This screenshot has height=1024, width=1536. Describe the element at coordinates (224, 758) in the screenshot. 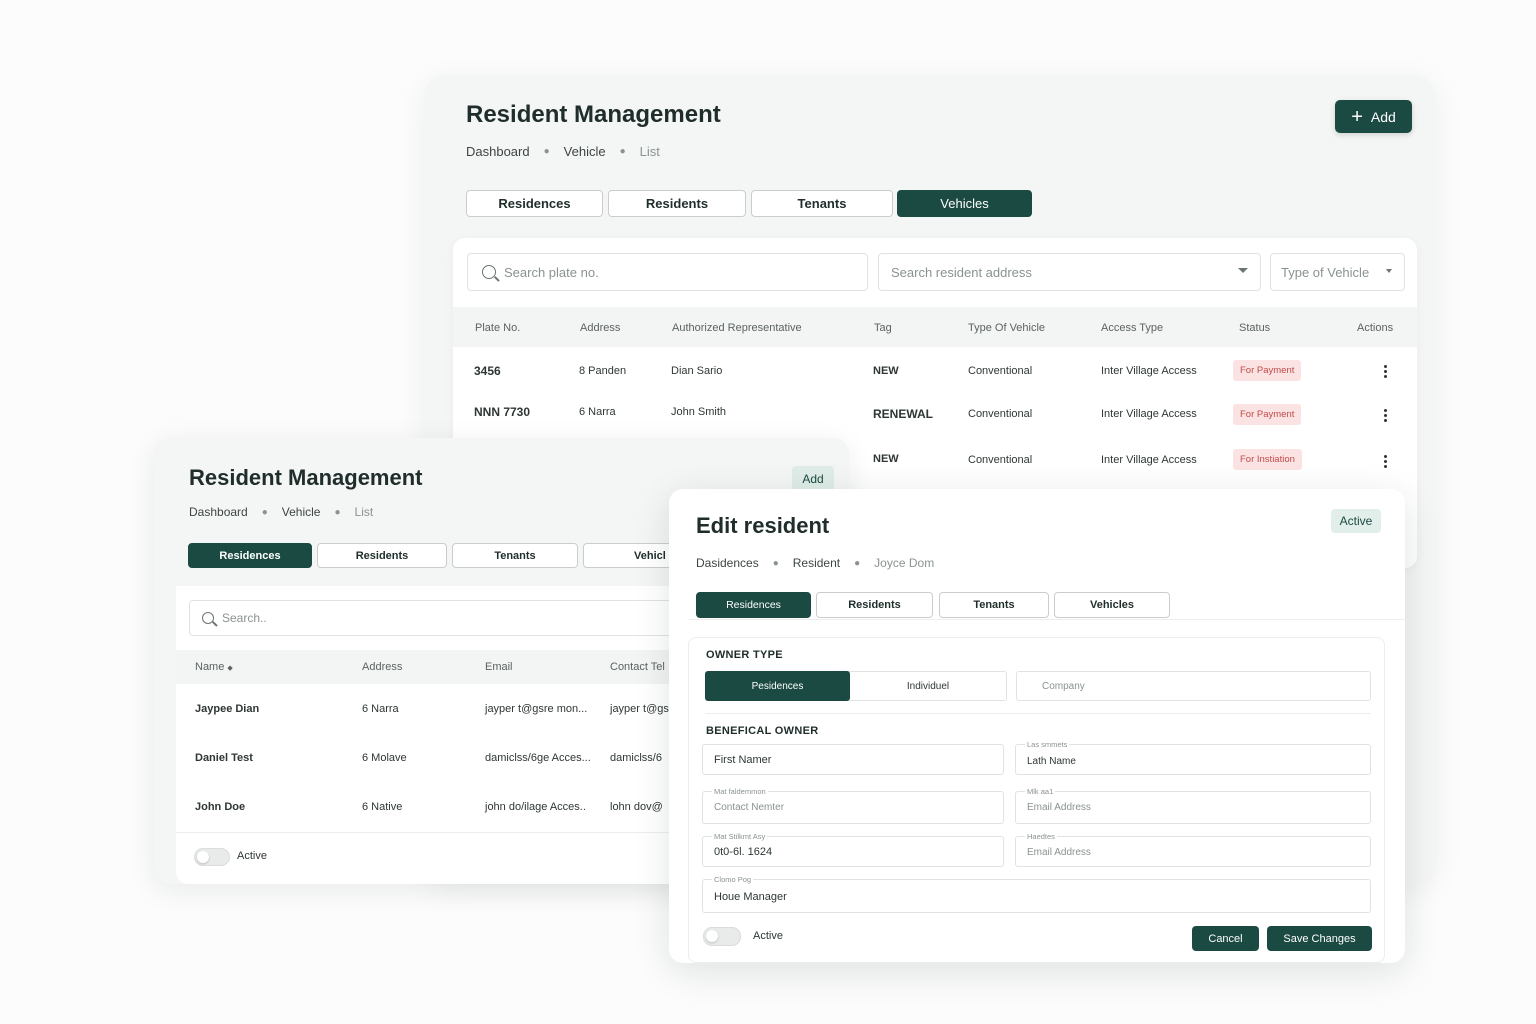

I see `resident-name: Daniel Test` at that location.